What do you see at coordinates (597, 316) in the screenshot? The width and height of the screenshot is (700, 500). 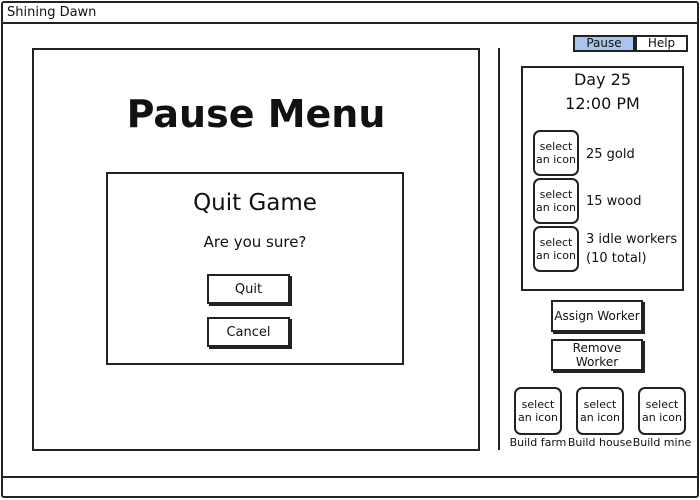 I see `assign-worker-button: Assign Worker` at bounding box center [597, 316].